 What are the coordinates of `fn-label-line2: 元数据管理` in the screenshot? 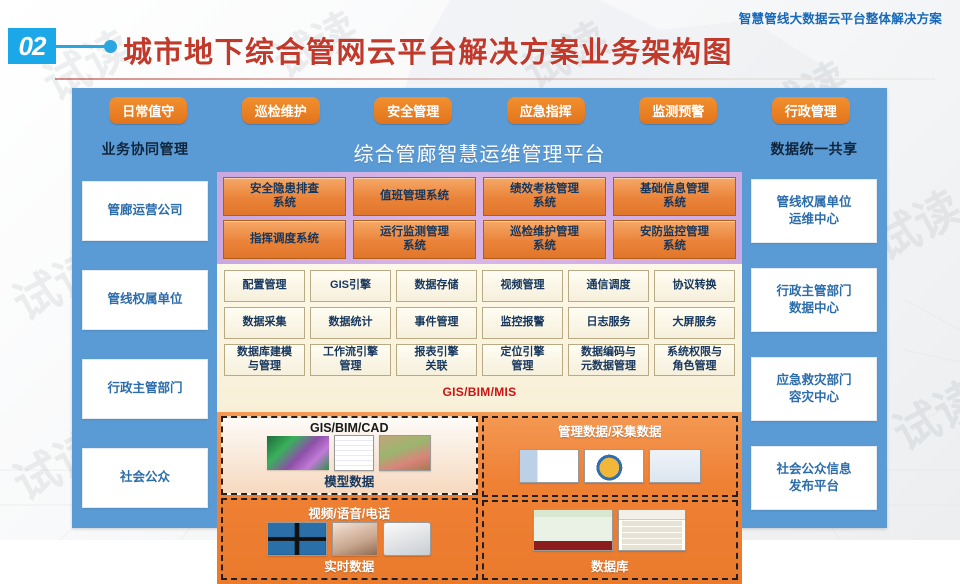 It's located at (608, 366).